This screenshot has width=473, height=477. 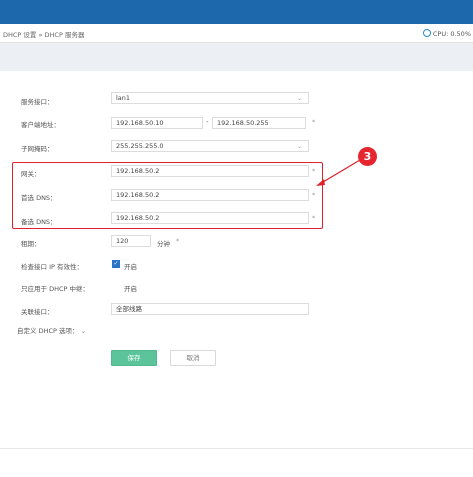 I want to click on check-ip-checkbox: ✓, so click(x=116, y=264).